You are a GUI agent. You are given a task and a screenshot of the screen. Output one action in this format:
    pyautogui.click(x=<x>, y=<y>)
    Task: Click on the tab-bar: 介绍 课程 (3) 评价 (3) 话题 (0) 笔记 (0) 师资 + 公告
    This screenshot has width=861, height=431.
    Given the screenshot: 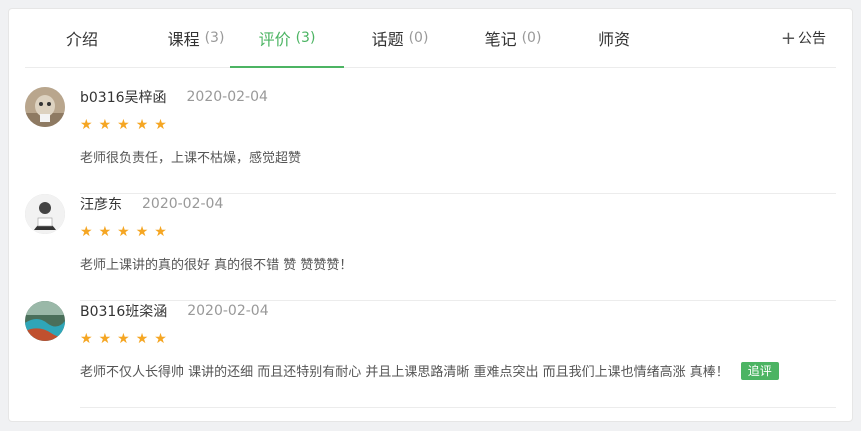 What is the action you would take?
    pyautogui.click(x=430, y=38)
    